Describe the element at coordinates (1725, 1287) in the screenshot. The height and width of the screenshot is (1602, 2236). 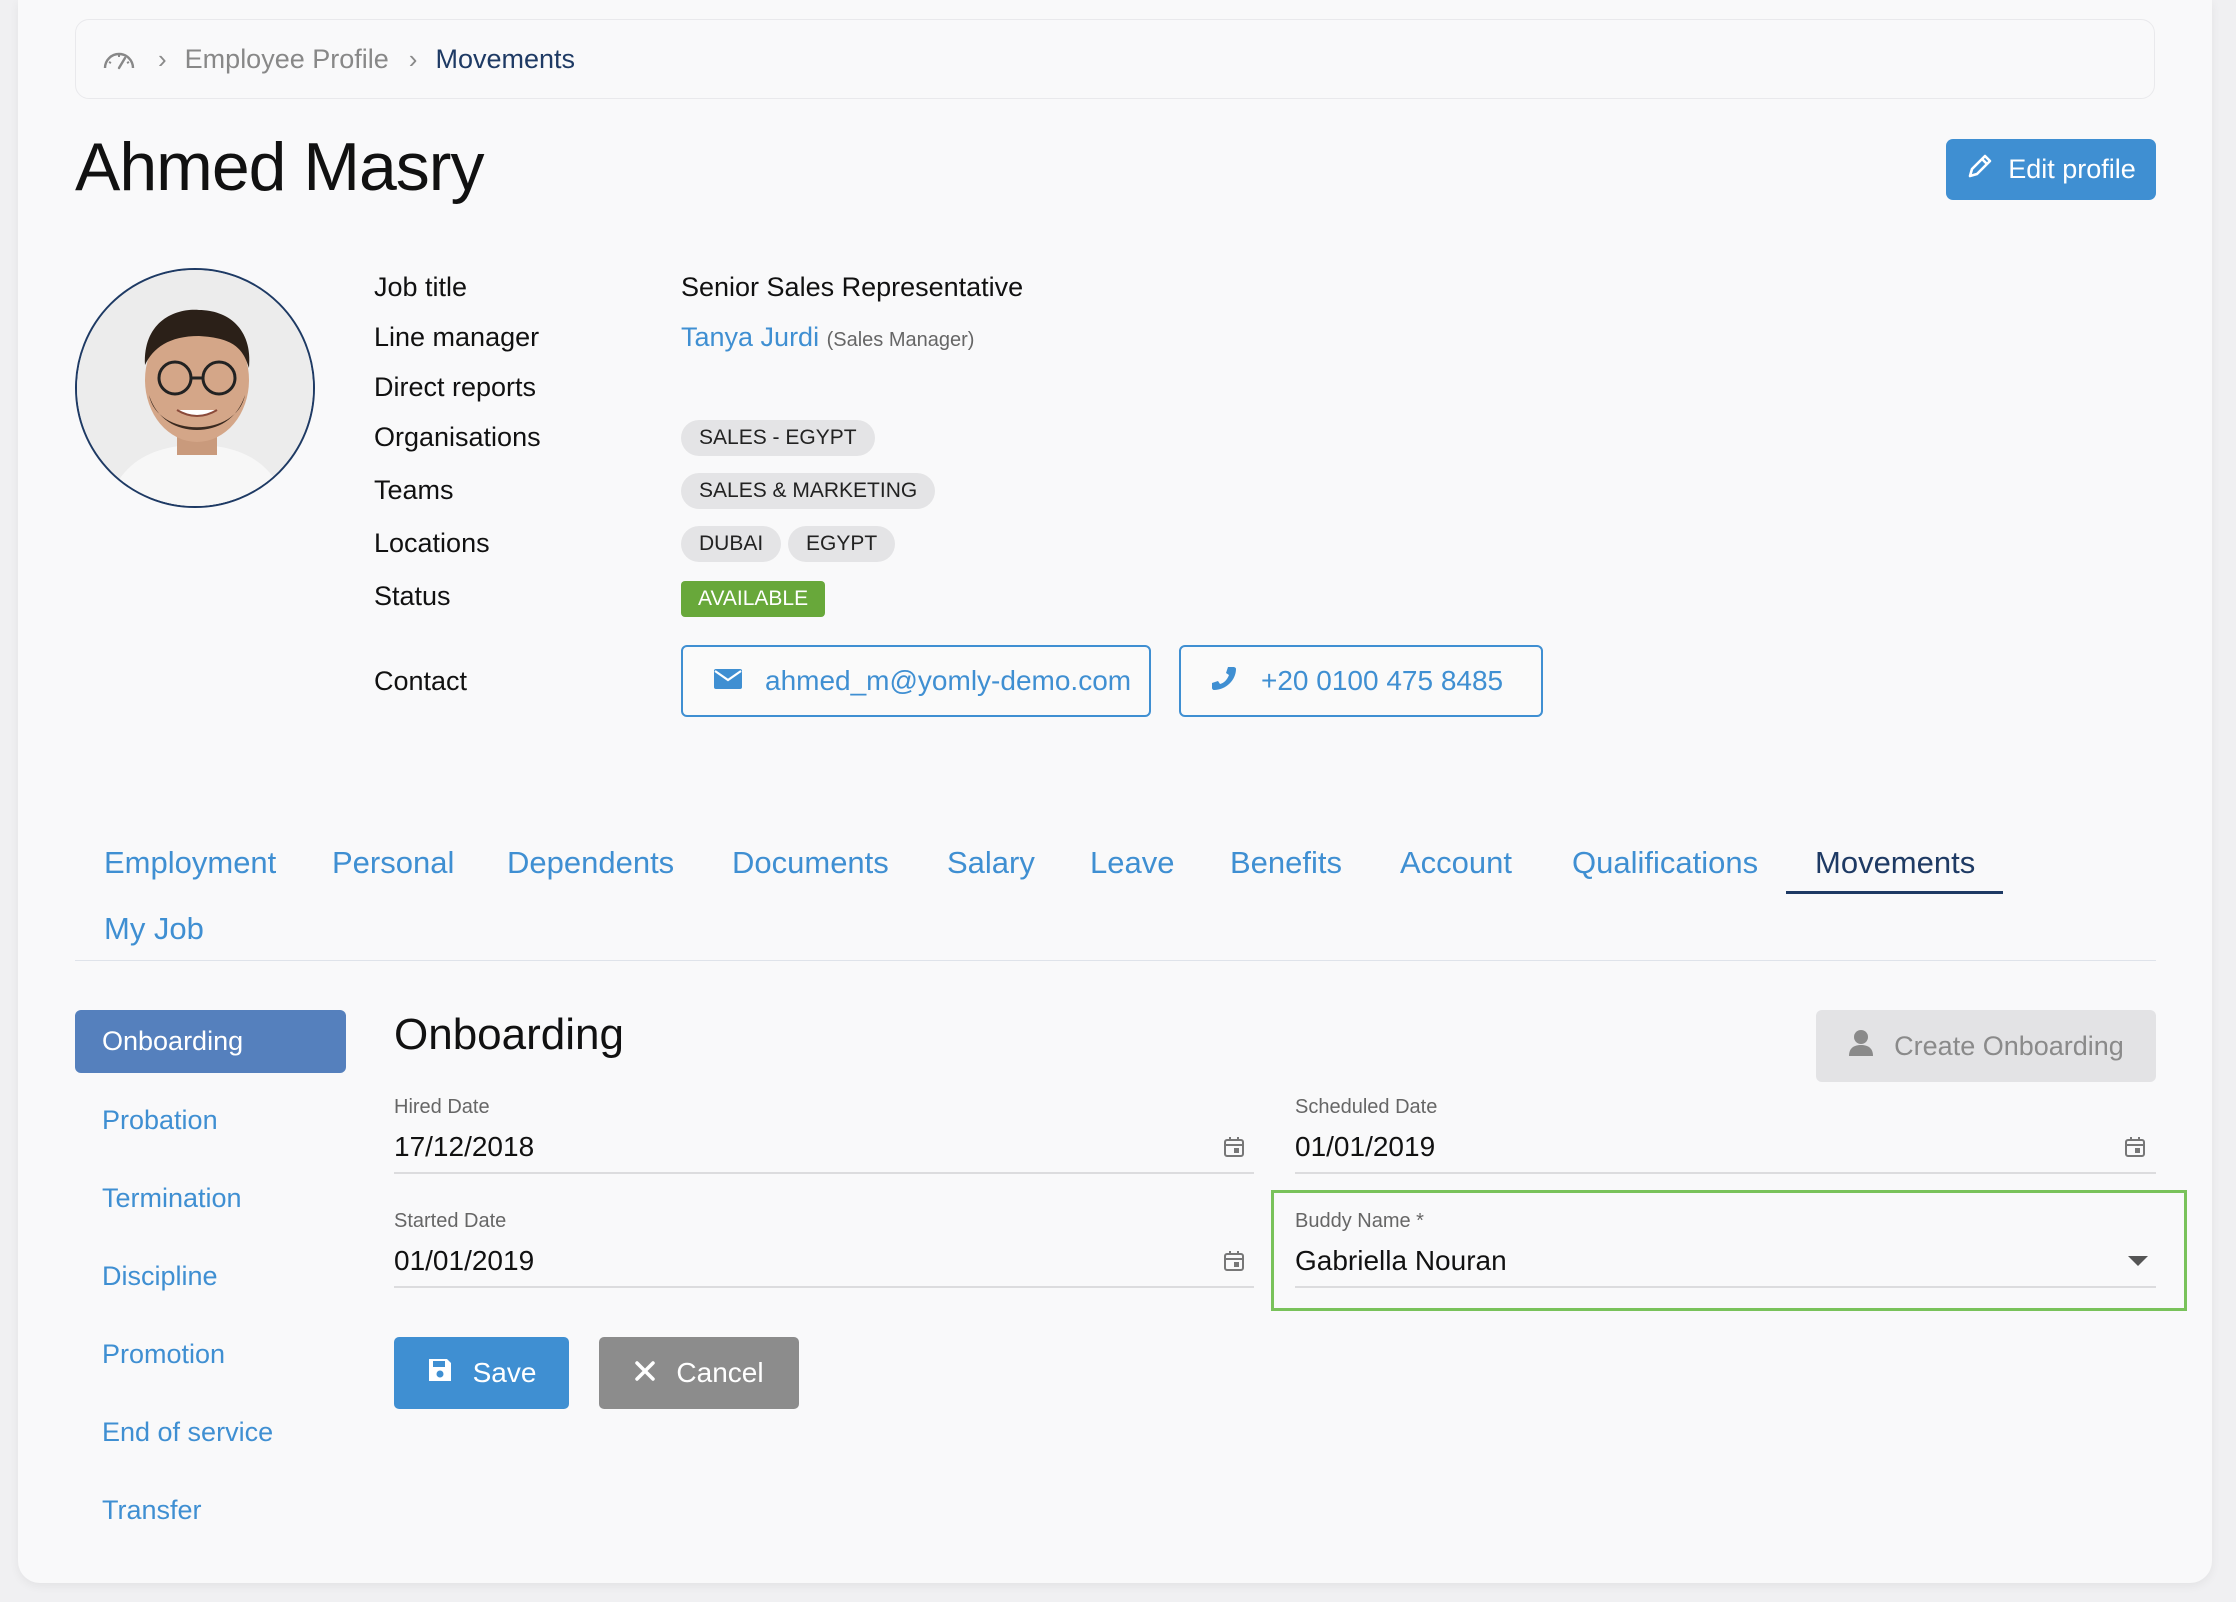
I see `buddy-name-underline` at that location.